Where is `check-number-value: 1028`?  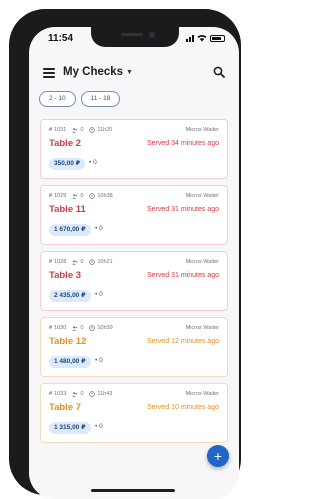 check-number-value: 1028 is located at coordinates (60, 262).